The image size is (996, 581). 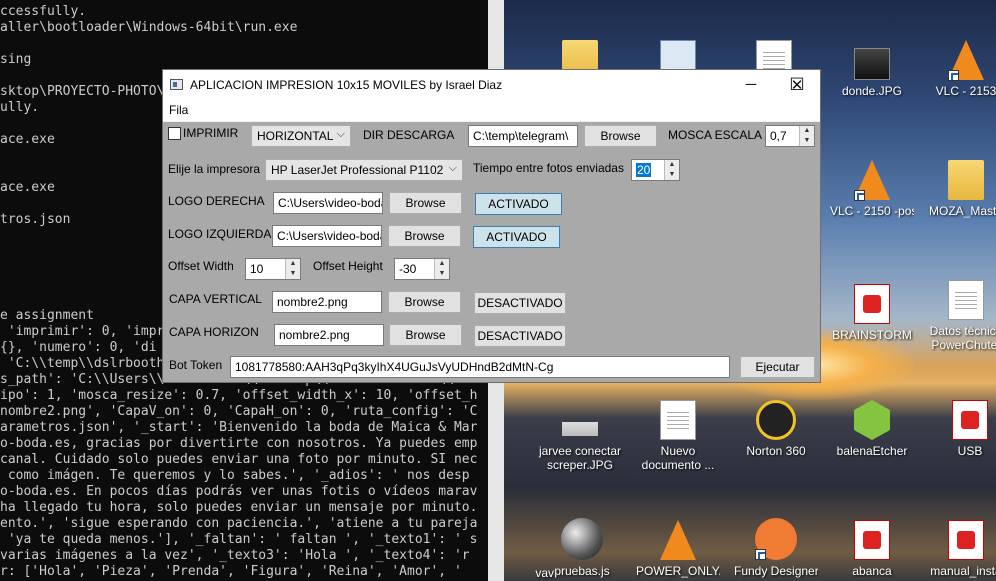 What do you see at coordinates (425, 203) in the screenshot?
I see `logo-derecha-browse-button: Browse` at bounding box center [425, 203].